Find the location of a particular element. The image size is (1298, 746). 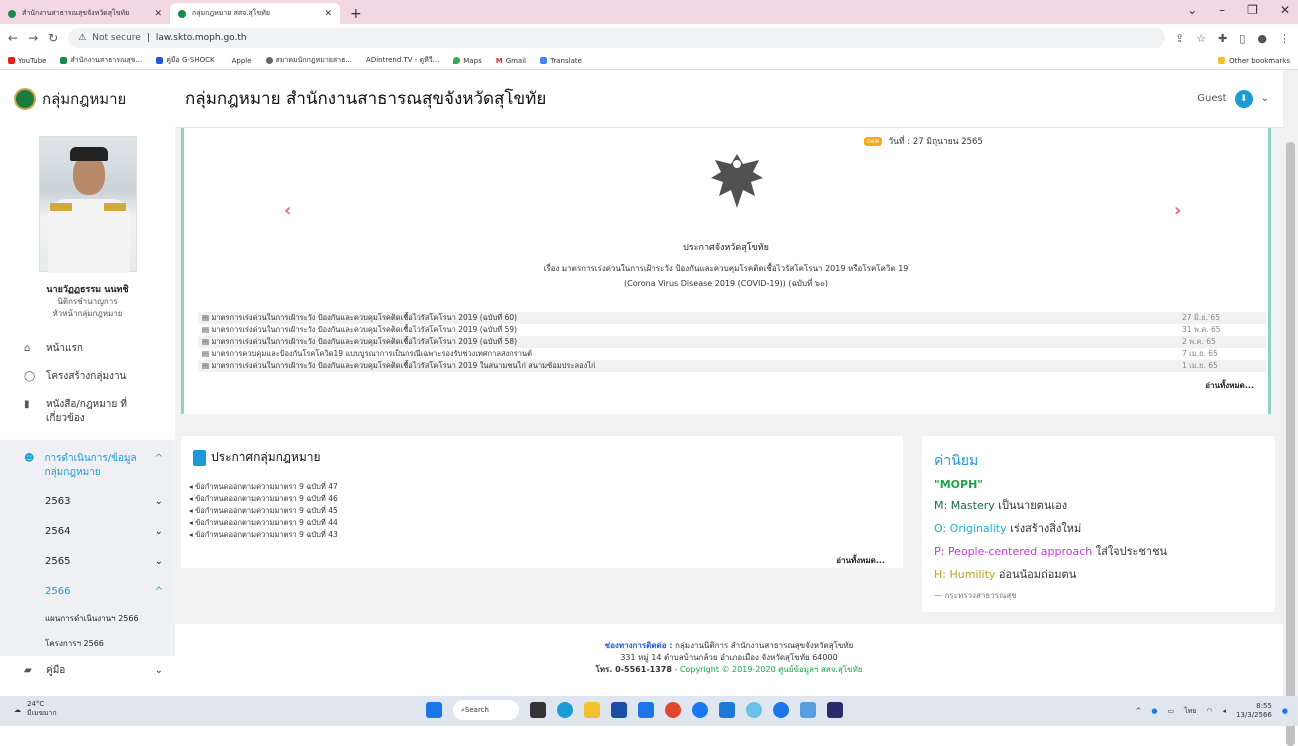

star-icon: ☆ is located at coordinates (1201, 38).